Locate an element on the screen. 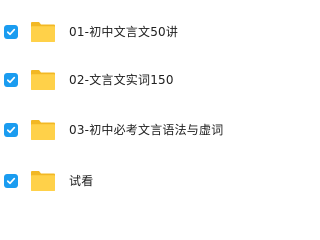  file-name: 02-文言文实词150 is located at coordinates (121, 80).